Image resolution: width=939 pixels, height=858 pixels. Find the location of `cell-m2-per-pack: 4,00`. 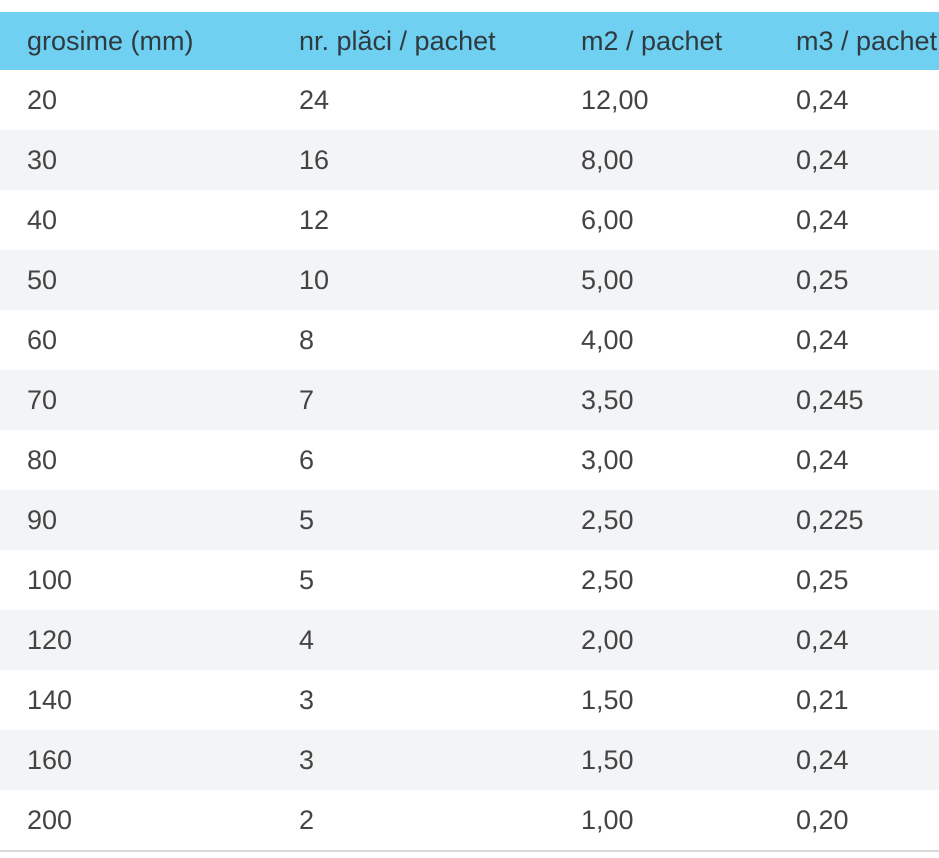

cell-m2-per-pack: 4,00 is located at coordinates (607, 339).